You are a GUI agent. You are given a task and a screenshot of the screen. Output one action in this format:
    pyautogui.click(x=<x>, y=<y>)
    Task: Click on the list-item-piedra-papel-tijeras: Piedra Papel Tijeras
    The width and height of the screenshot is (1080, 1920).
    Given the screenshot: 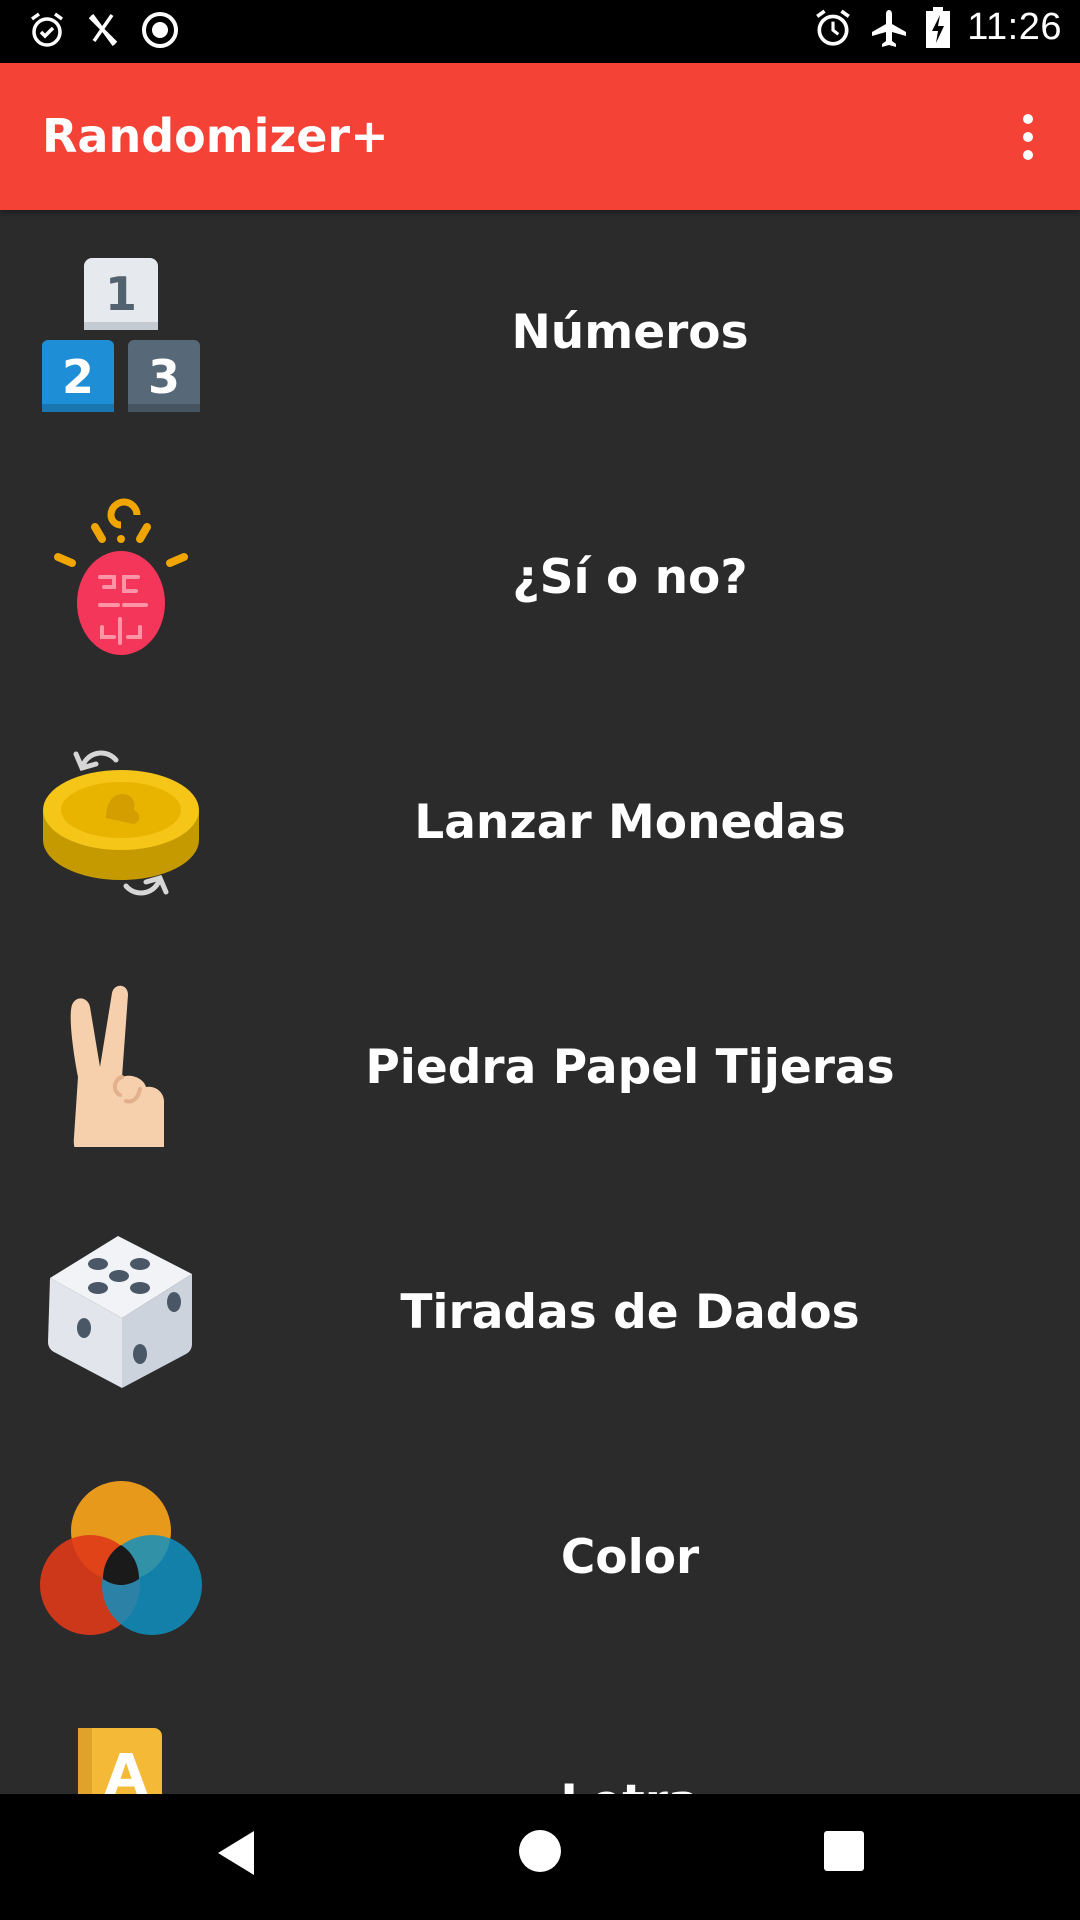 What is the action you would take?
    pyautogui.click(x=540, y=1067)
    